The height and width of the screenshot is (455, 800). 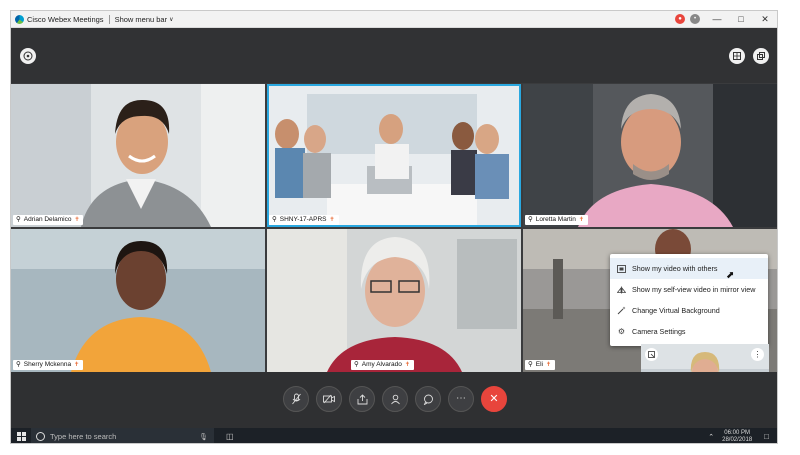 I want to click on meeting-top-bar, so click(x=394, y=55).